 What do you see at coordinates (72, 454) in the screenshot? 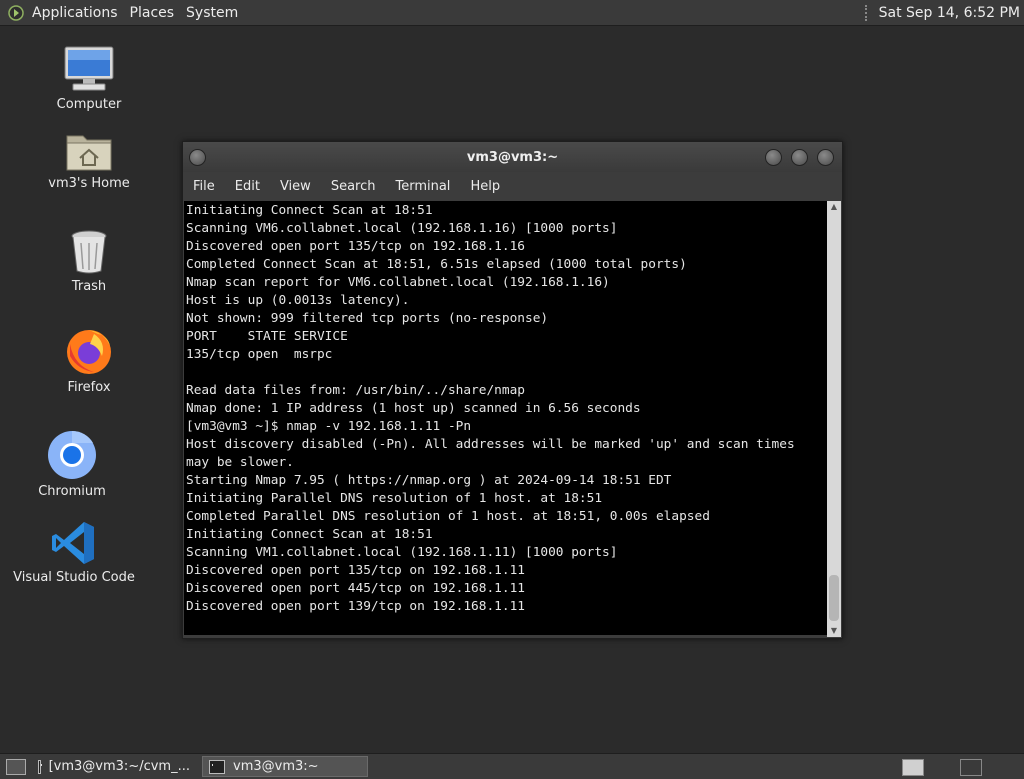
I see `chromium-icon` at bounding box center [72, 454].